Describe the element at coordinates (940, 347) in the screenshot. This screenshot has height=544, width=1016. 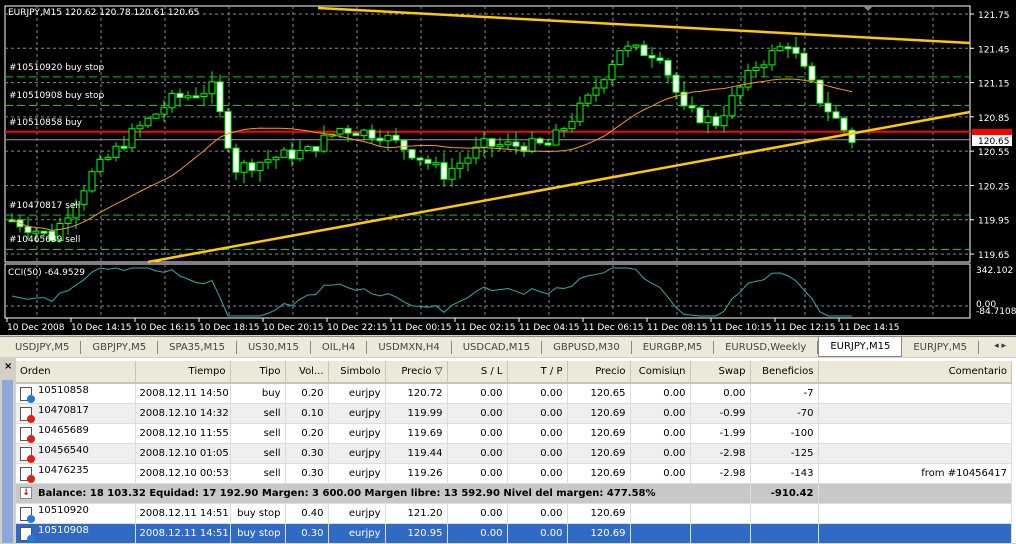
I see `tab-eurjpy-m5: EURJPY,M5` at that location.